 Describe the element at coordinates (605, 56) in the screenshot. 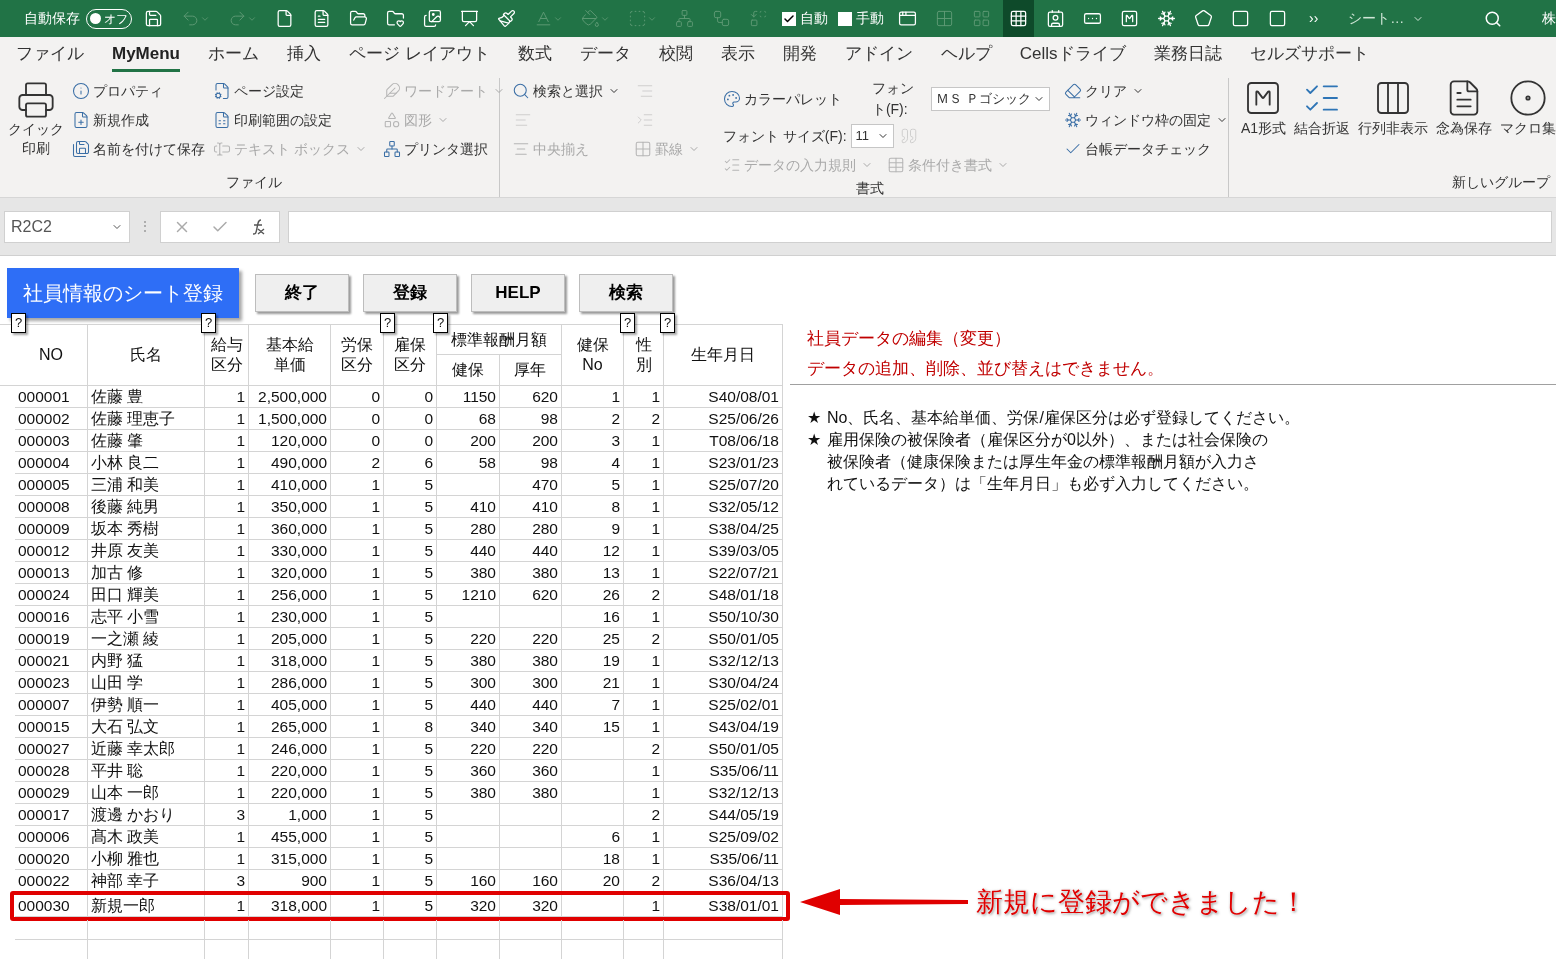

I see `ribbon-tab: データ` at that location.